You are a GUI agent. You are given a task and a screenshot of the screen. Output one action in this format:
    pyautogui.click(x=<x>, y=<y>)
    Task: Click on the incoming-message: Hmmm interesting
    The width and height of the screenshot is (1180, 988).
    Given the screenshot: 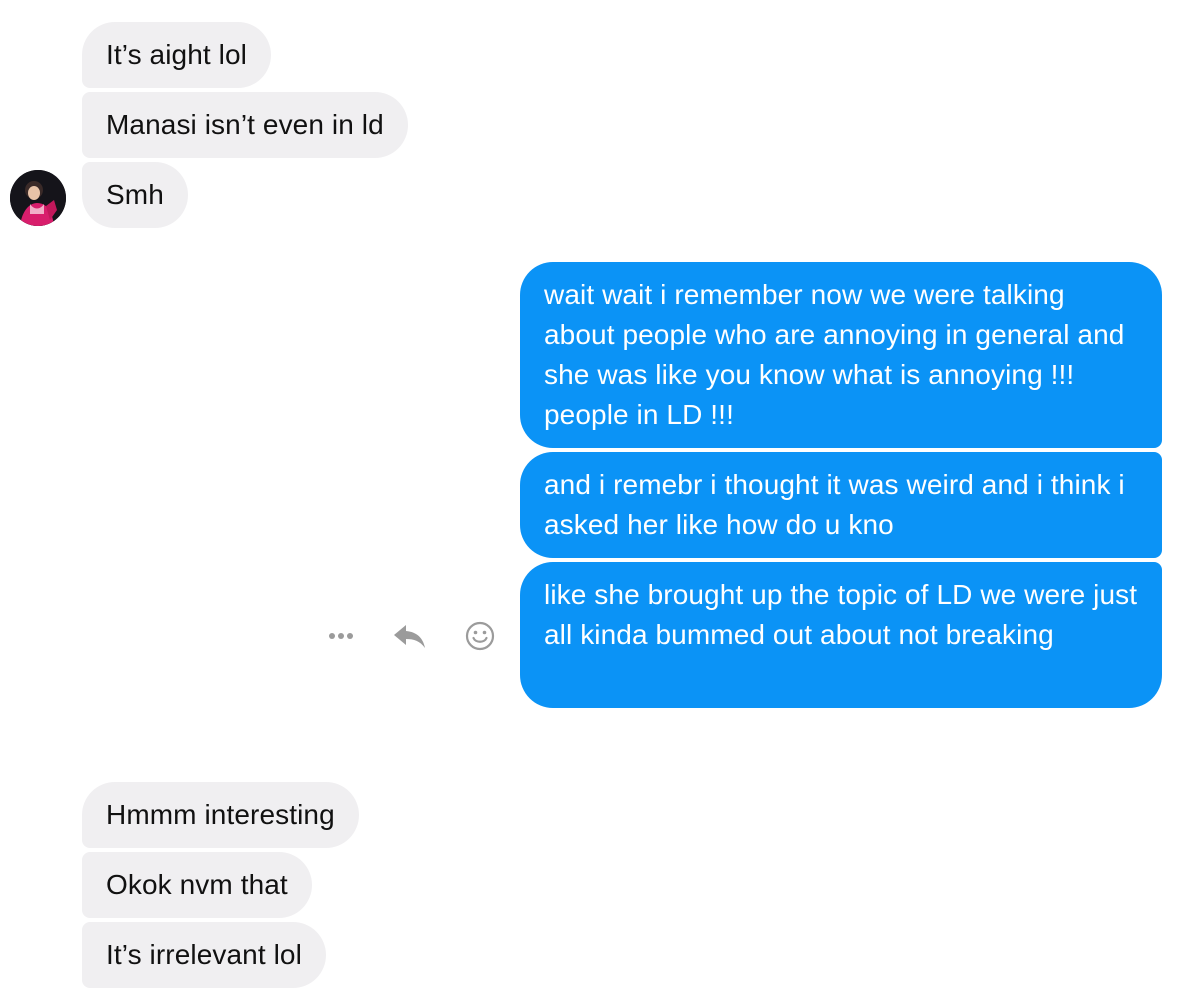 What is the action you would take?
    pyautogui.click(x=220, y=815)
    